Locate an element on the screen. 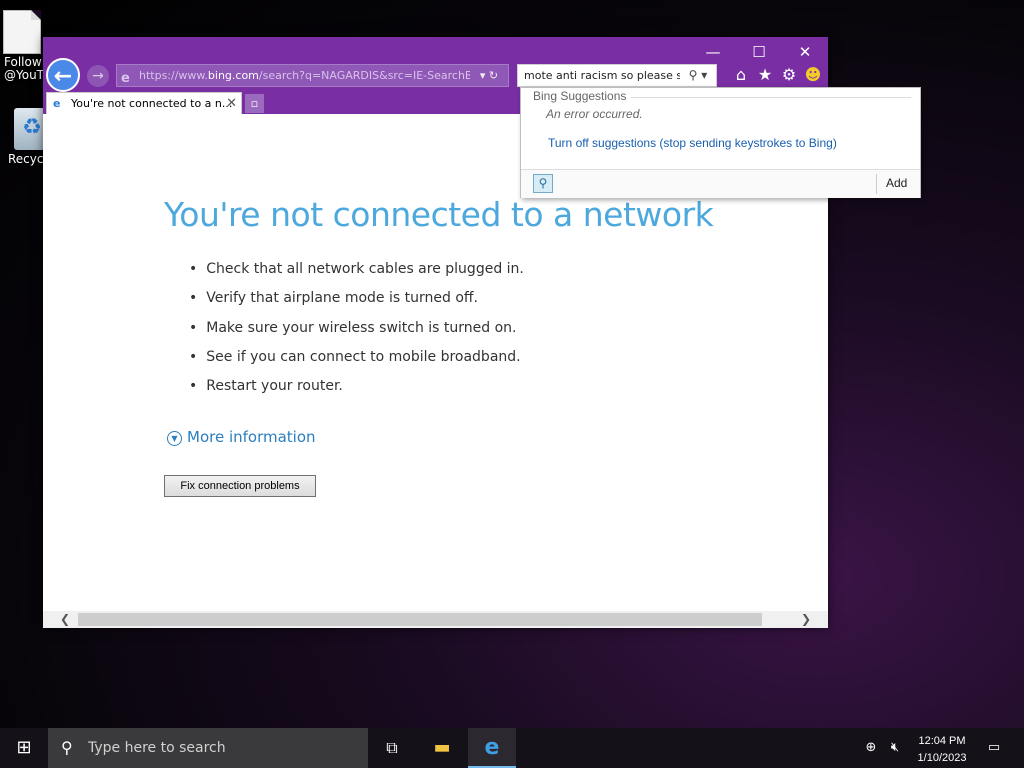 This screenshot has width=1024, height=768. fix-connection-button: Fix connection problems is located at coordinates (240, 486).